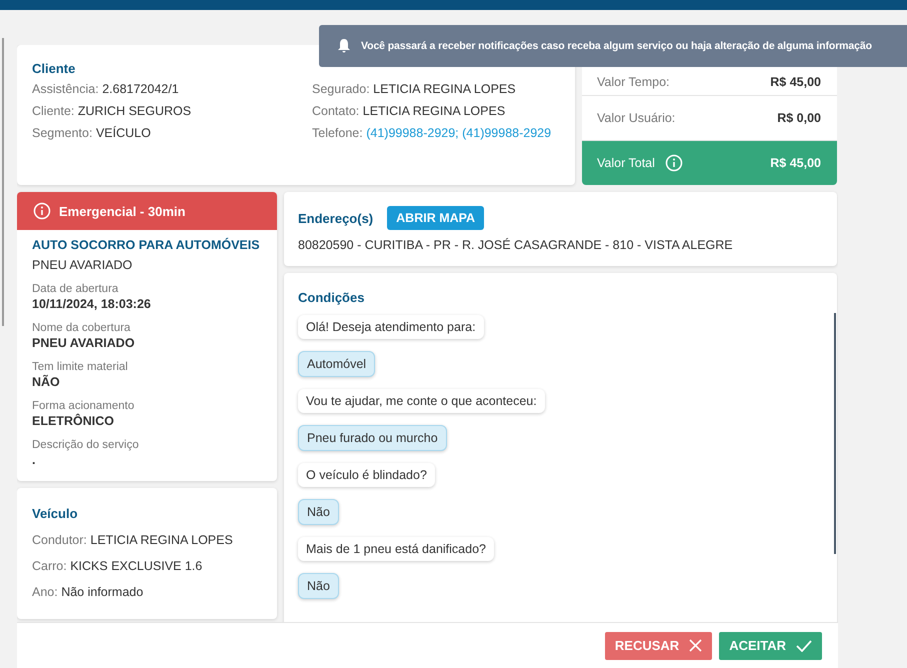 The width and height of the screenshot is (907, 668). What do you see at coordinates (799, 118) in the screenshot?
I see `value-amount: R$ 0,00` at bounding box center [799, 118].